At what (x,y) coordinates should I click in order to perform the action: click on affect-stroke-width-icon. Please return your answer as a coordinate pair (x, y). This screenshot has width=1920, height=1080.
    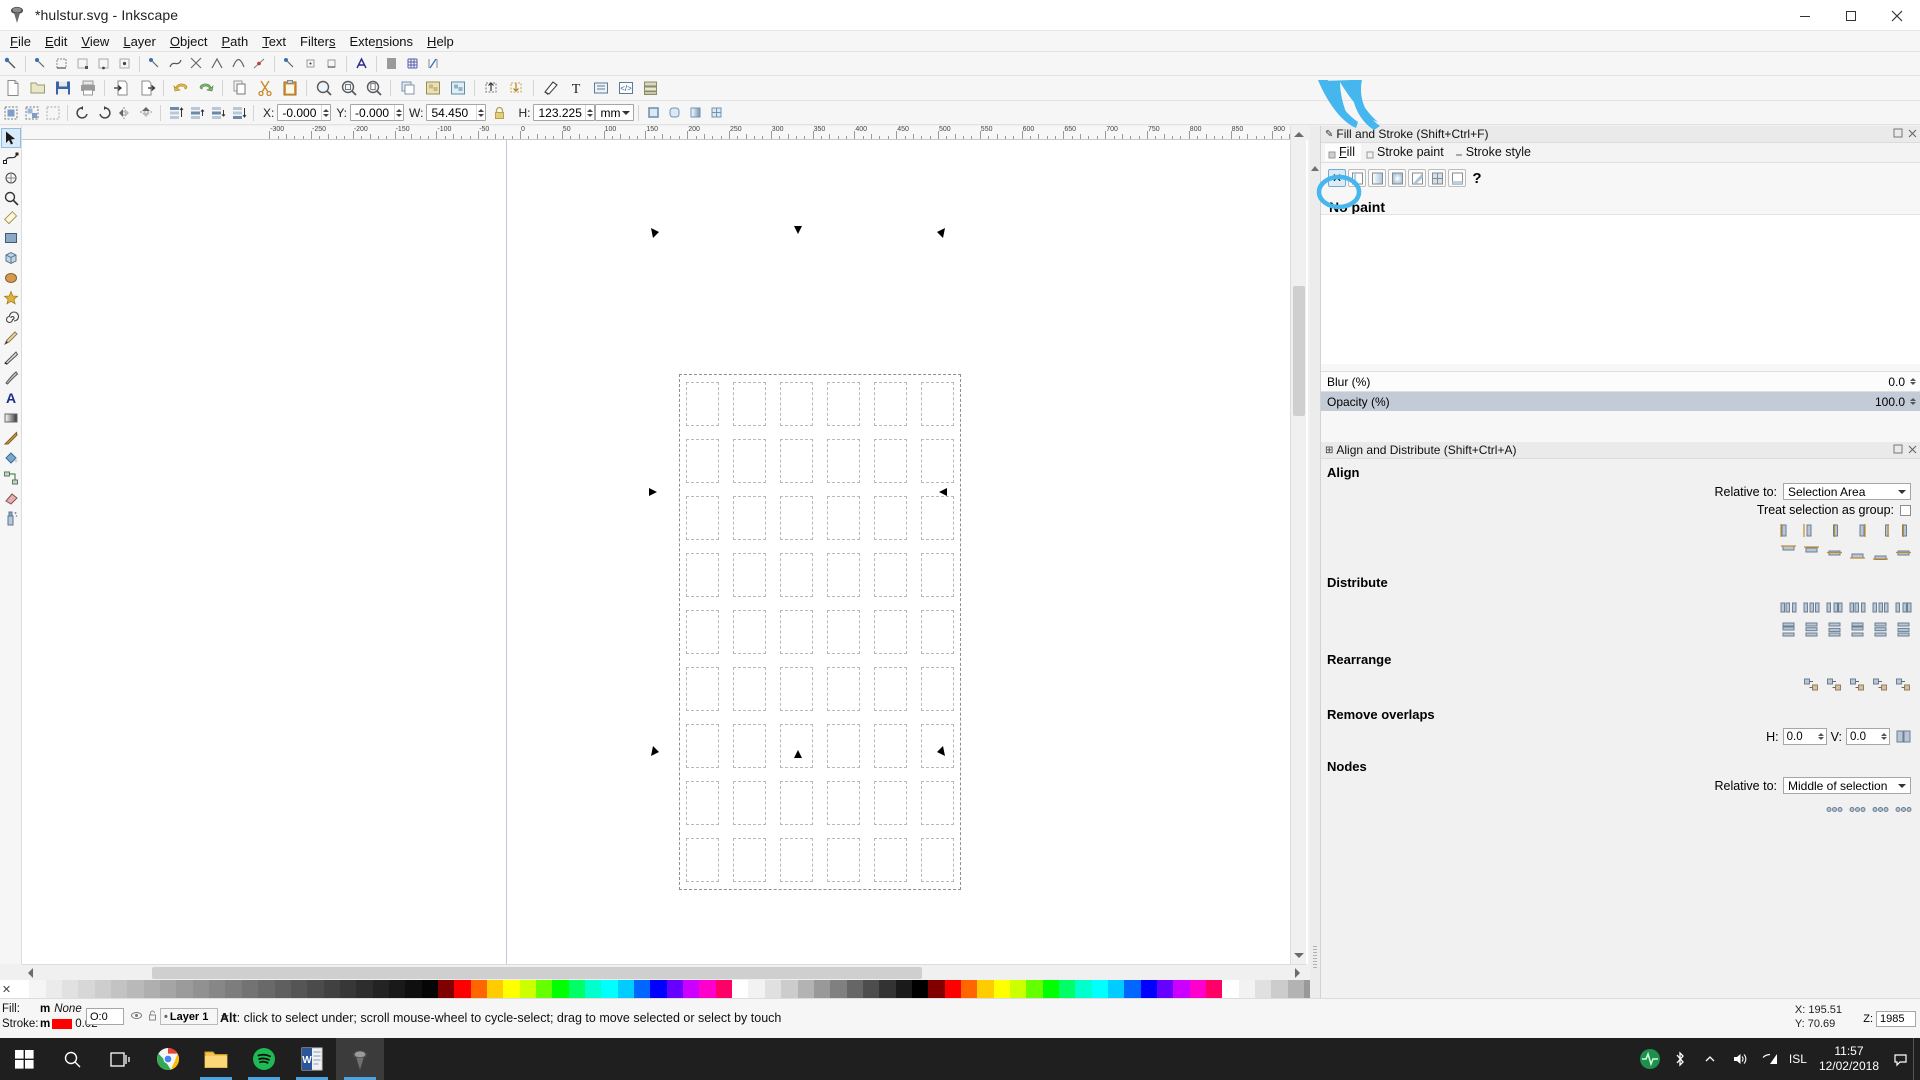
    Looking at the image, I should click on (653, 112).